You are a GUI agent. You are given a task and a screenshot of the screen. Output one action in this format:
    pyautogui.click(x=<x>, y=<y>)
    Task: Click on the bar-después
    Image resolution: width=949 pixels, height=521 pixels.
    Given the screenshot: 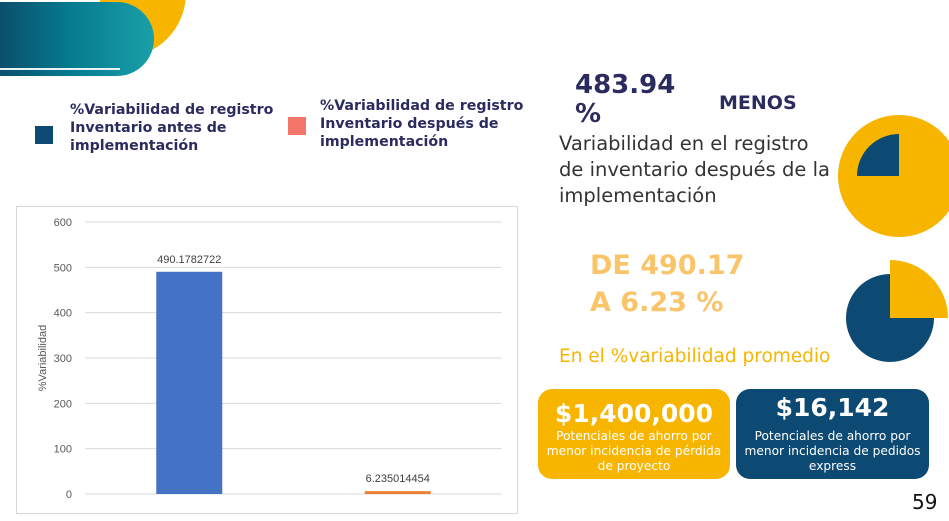 What is the action you would take?
    pyautogui.click(x=397, y=492)
    